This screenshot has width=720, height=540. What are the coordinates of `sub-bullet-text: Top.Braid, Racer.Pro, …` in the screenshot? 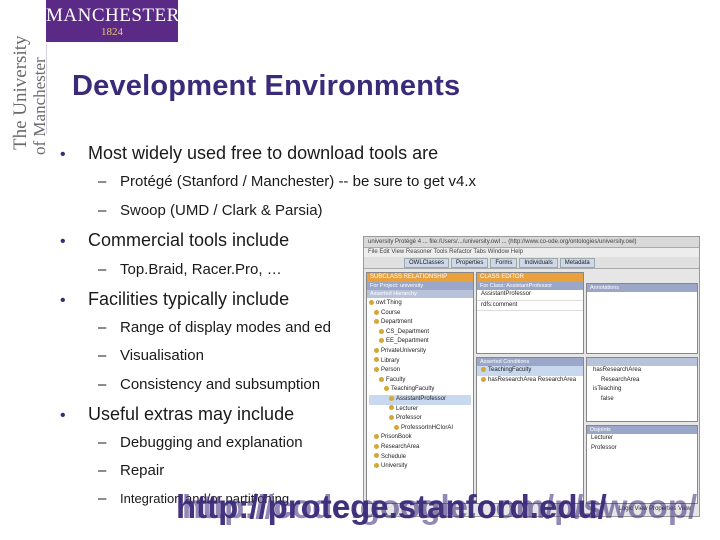 It's located at (201, 269).